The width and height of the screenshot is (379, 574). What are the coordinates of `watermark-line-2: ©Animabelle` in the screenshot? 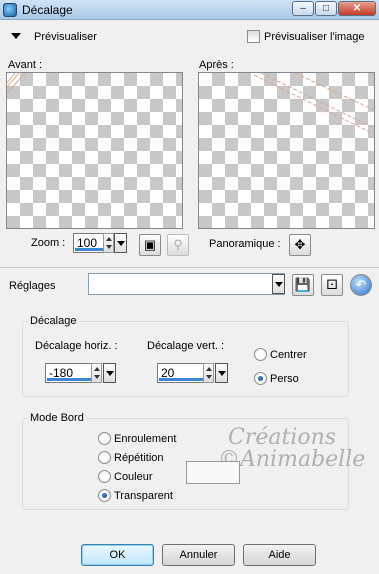 It's located at (292, 459).